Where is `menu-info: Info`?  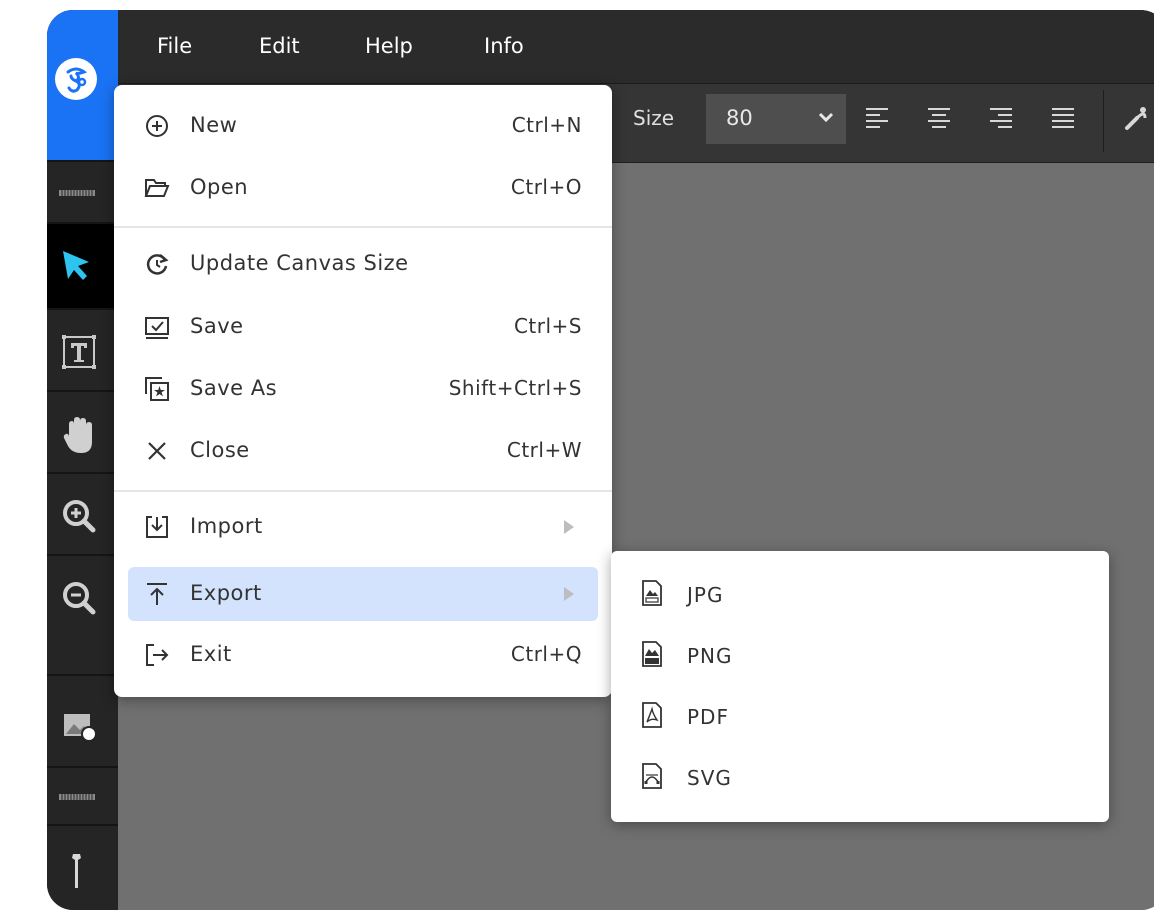 menu-info: Info is located at coordinates (504, 46).